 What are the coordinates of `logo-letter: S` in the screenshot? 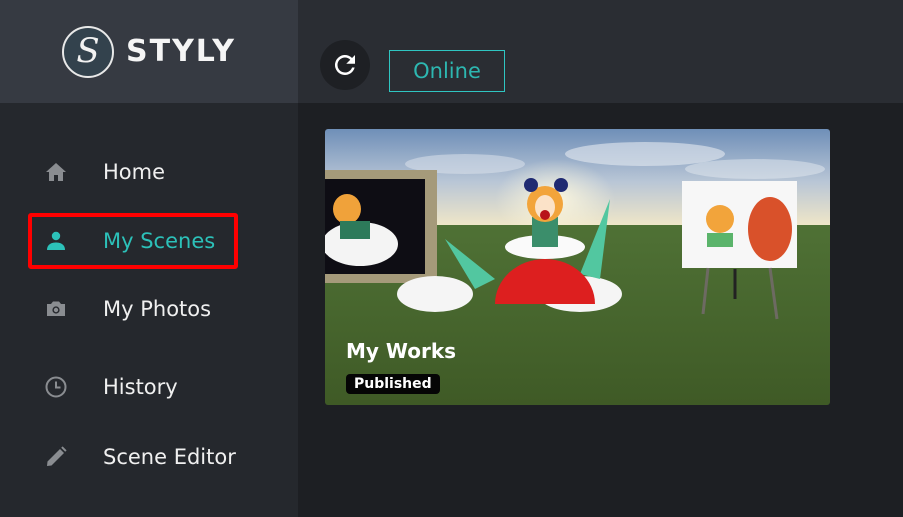 It's located at (88, 50).